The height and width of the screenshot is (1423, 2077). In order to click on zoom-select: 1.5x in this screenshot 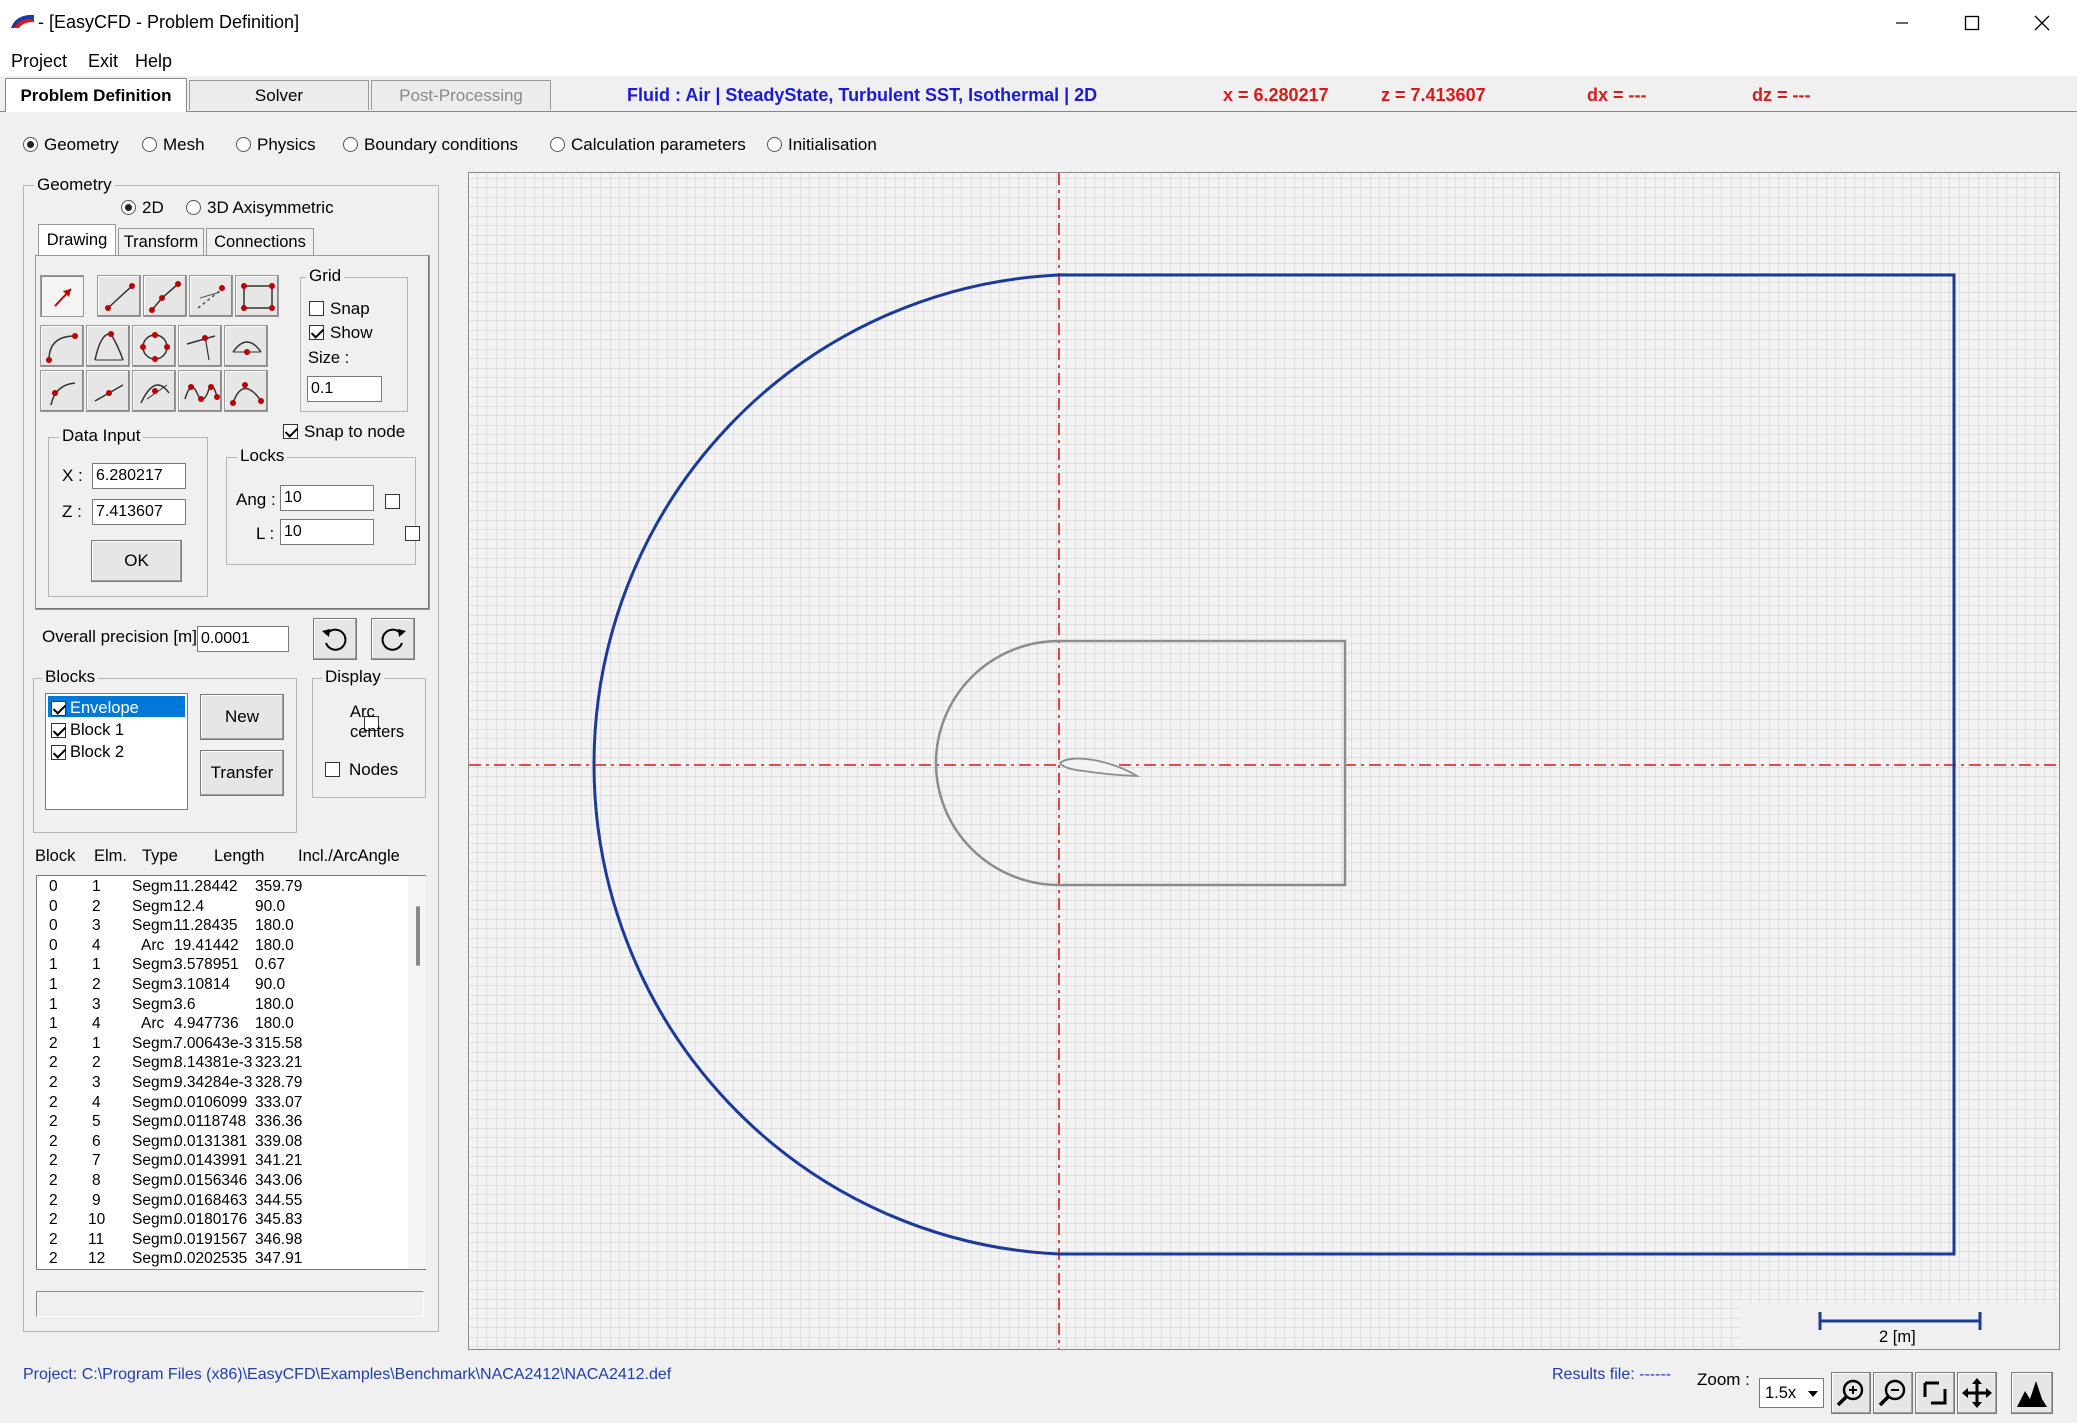, I will do `click(1791, 1393)`.